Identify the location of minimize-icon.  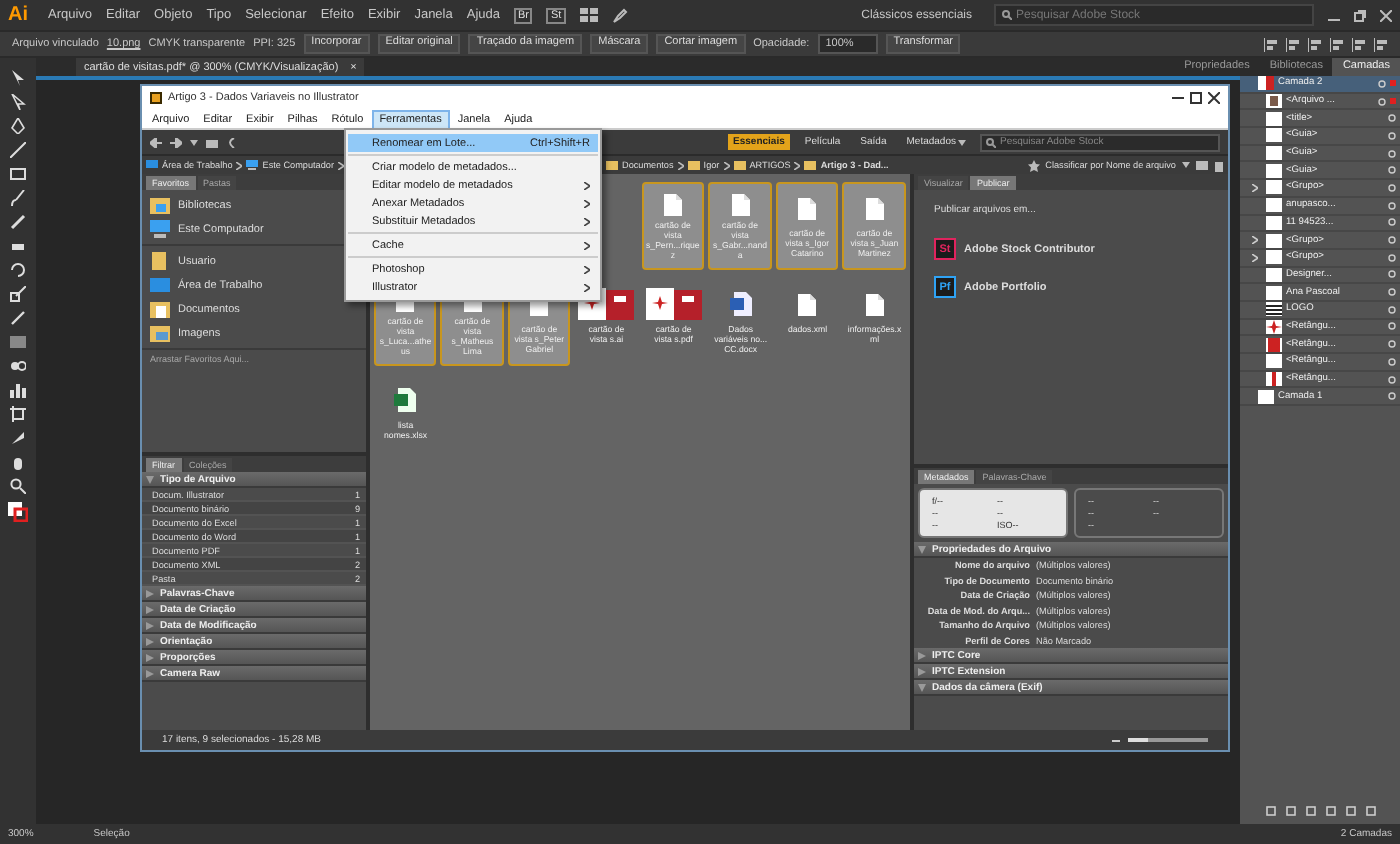
(1178, 98).